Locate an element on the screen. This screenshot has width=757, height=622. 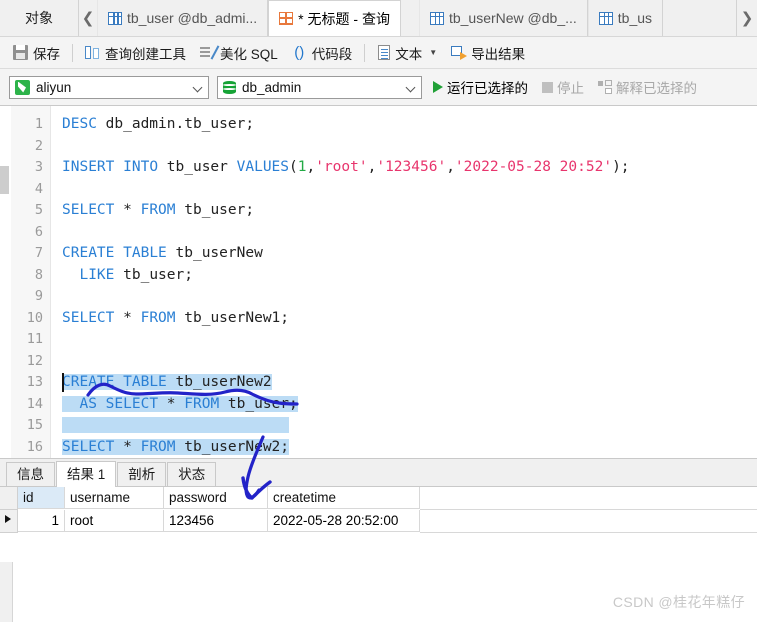
cell-id: 1 is located at coordinates (41, 521).